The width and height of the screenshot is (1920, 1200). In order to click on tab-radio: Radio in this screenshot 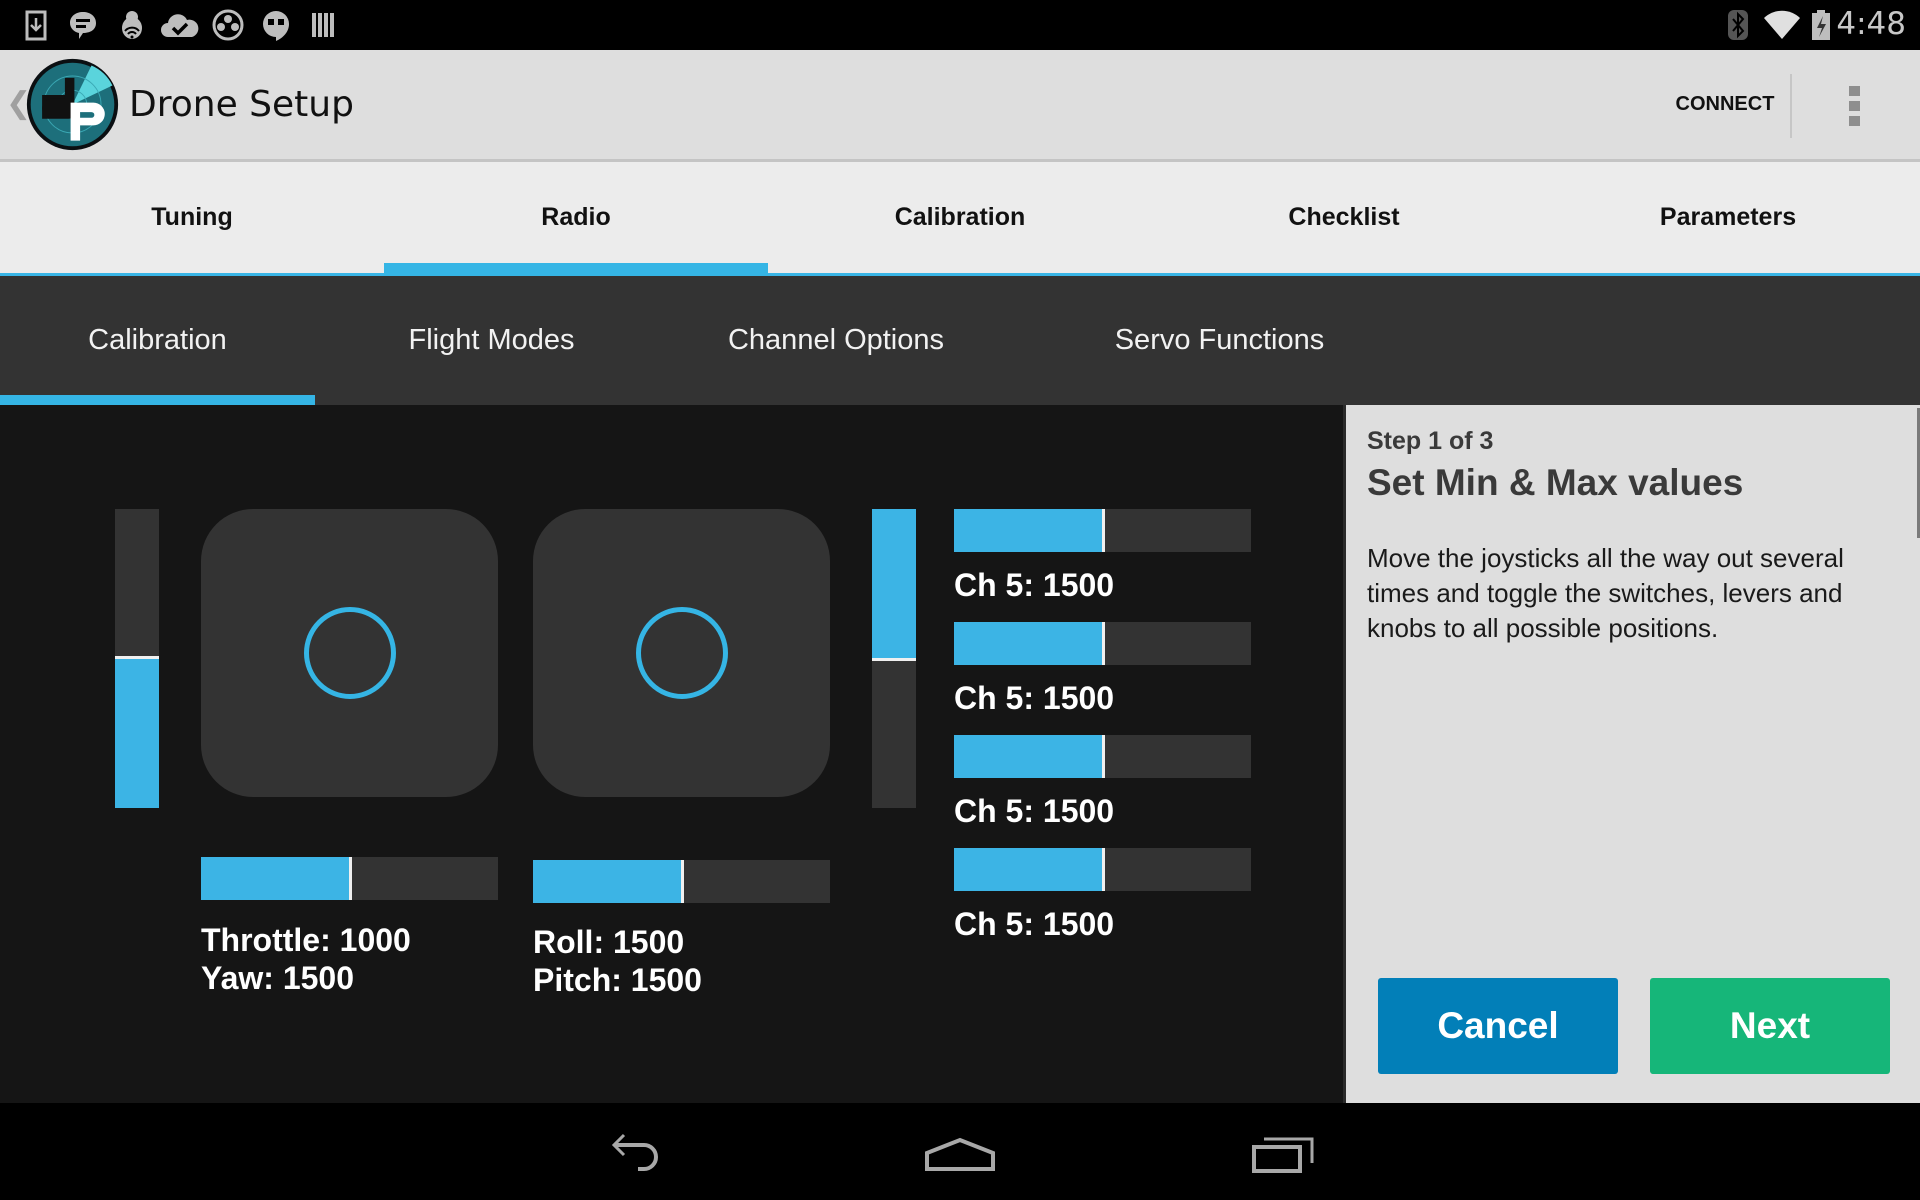, I will do `click(576, 219)`.